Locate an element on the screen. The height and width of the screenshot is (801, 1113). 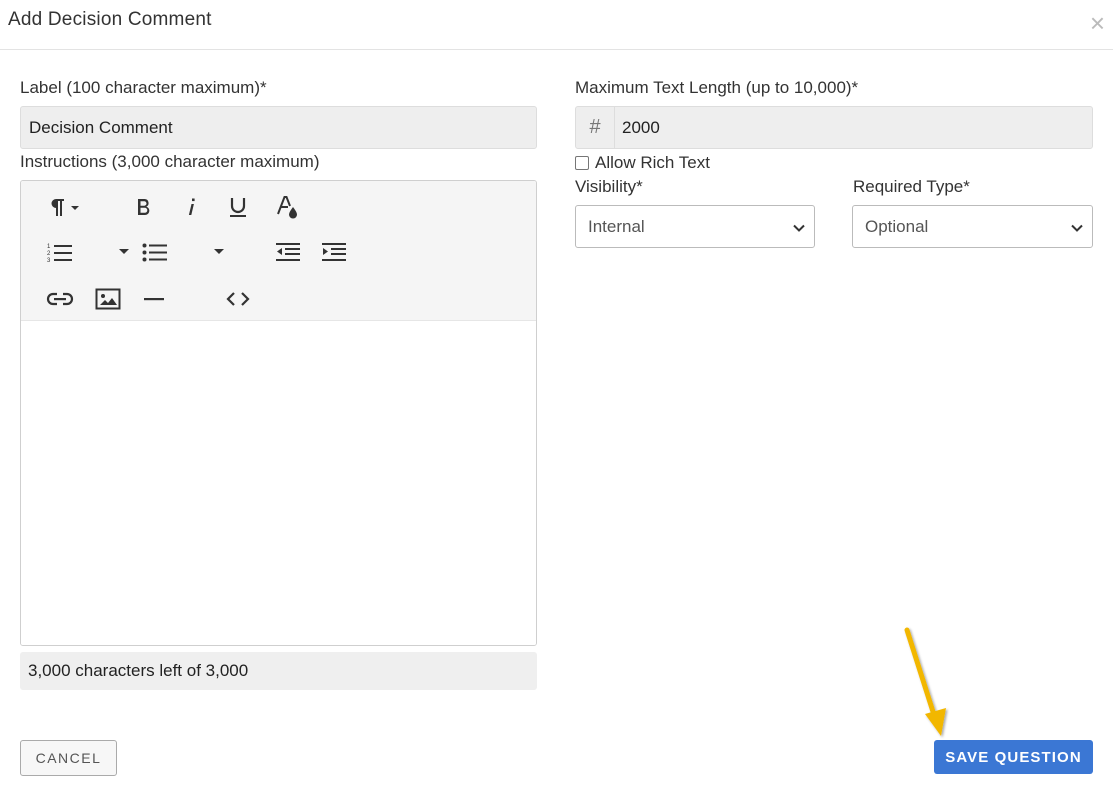
character-counter: 3,000 characters left of 3,000 is located at coordinates (278, 671).